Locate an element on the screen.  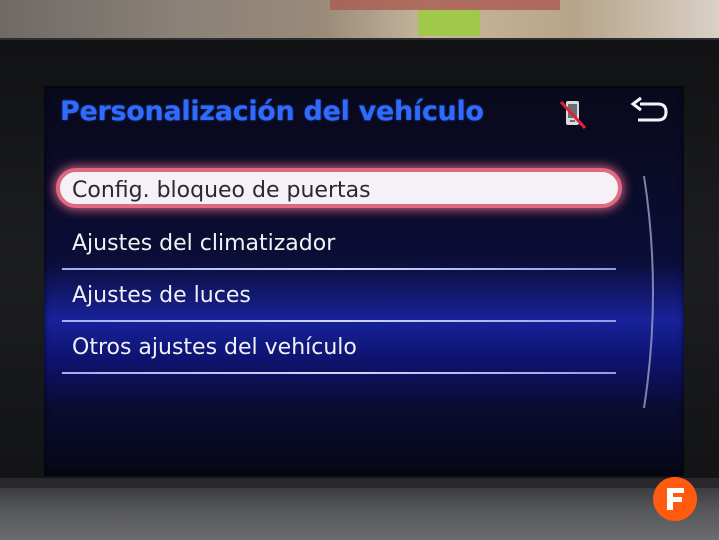
back-button is located at coordinates (650, 113).